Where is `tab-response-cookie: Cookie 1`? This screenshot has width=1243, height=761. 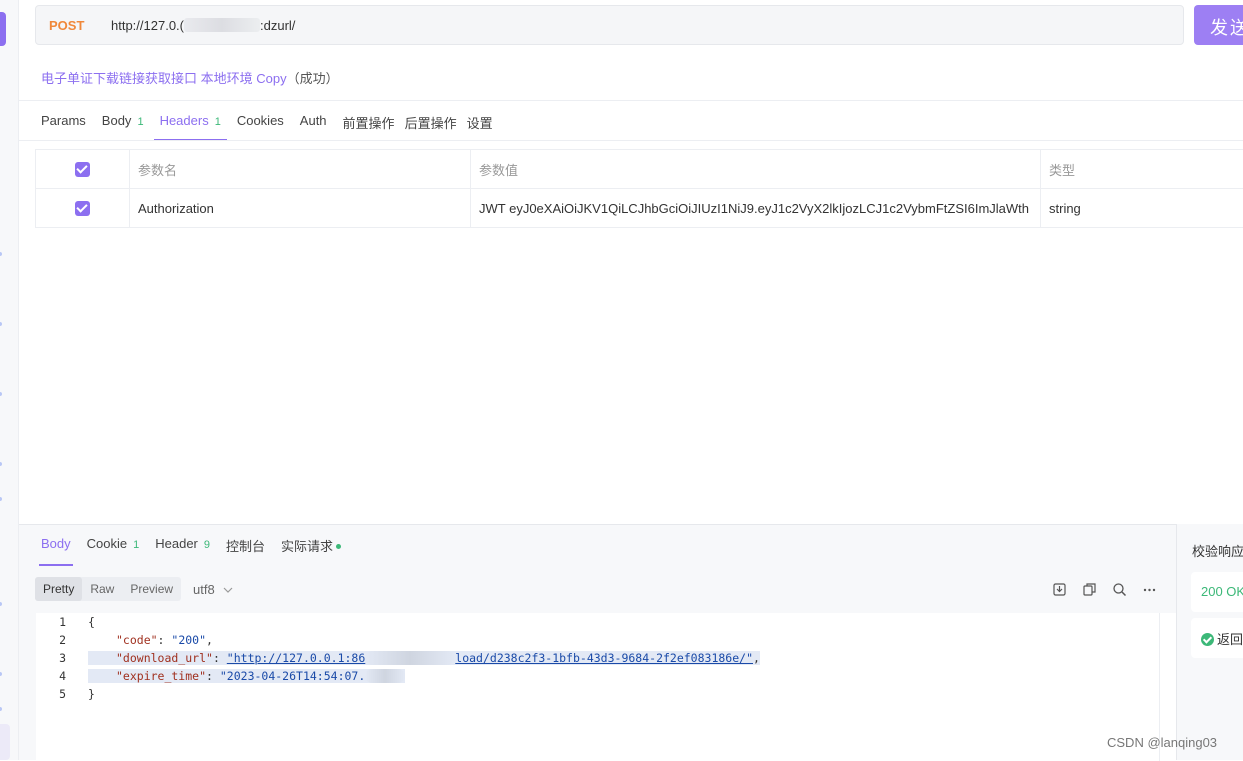
tab-response-cookie: Cookie 1 is located at coordinates (113, 551).